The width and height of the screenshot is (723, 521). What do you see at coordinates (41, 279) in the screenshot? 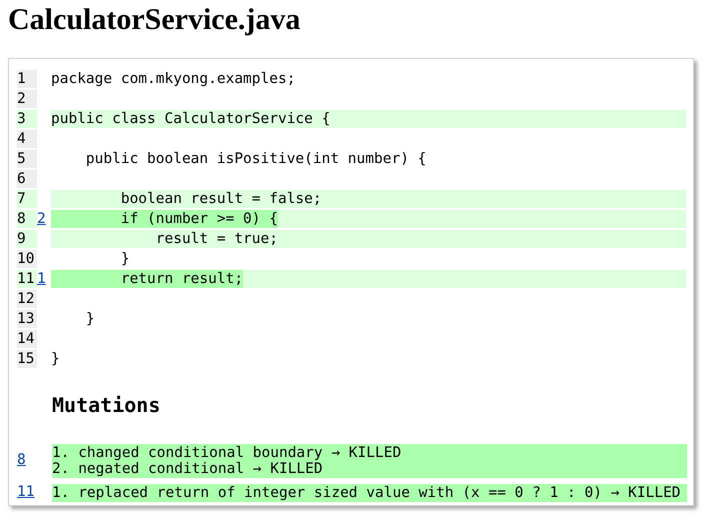
I see `mutation-link: 1` at bounding box center [41, 279].